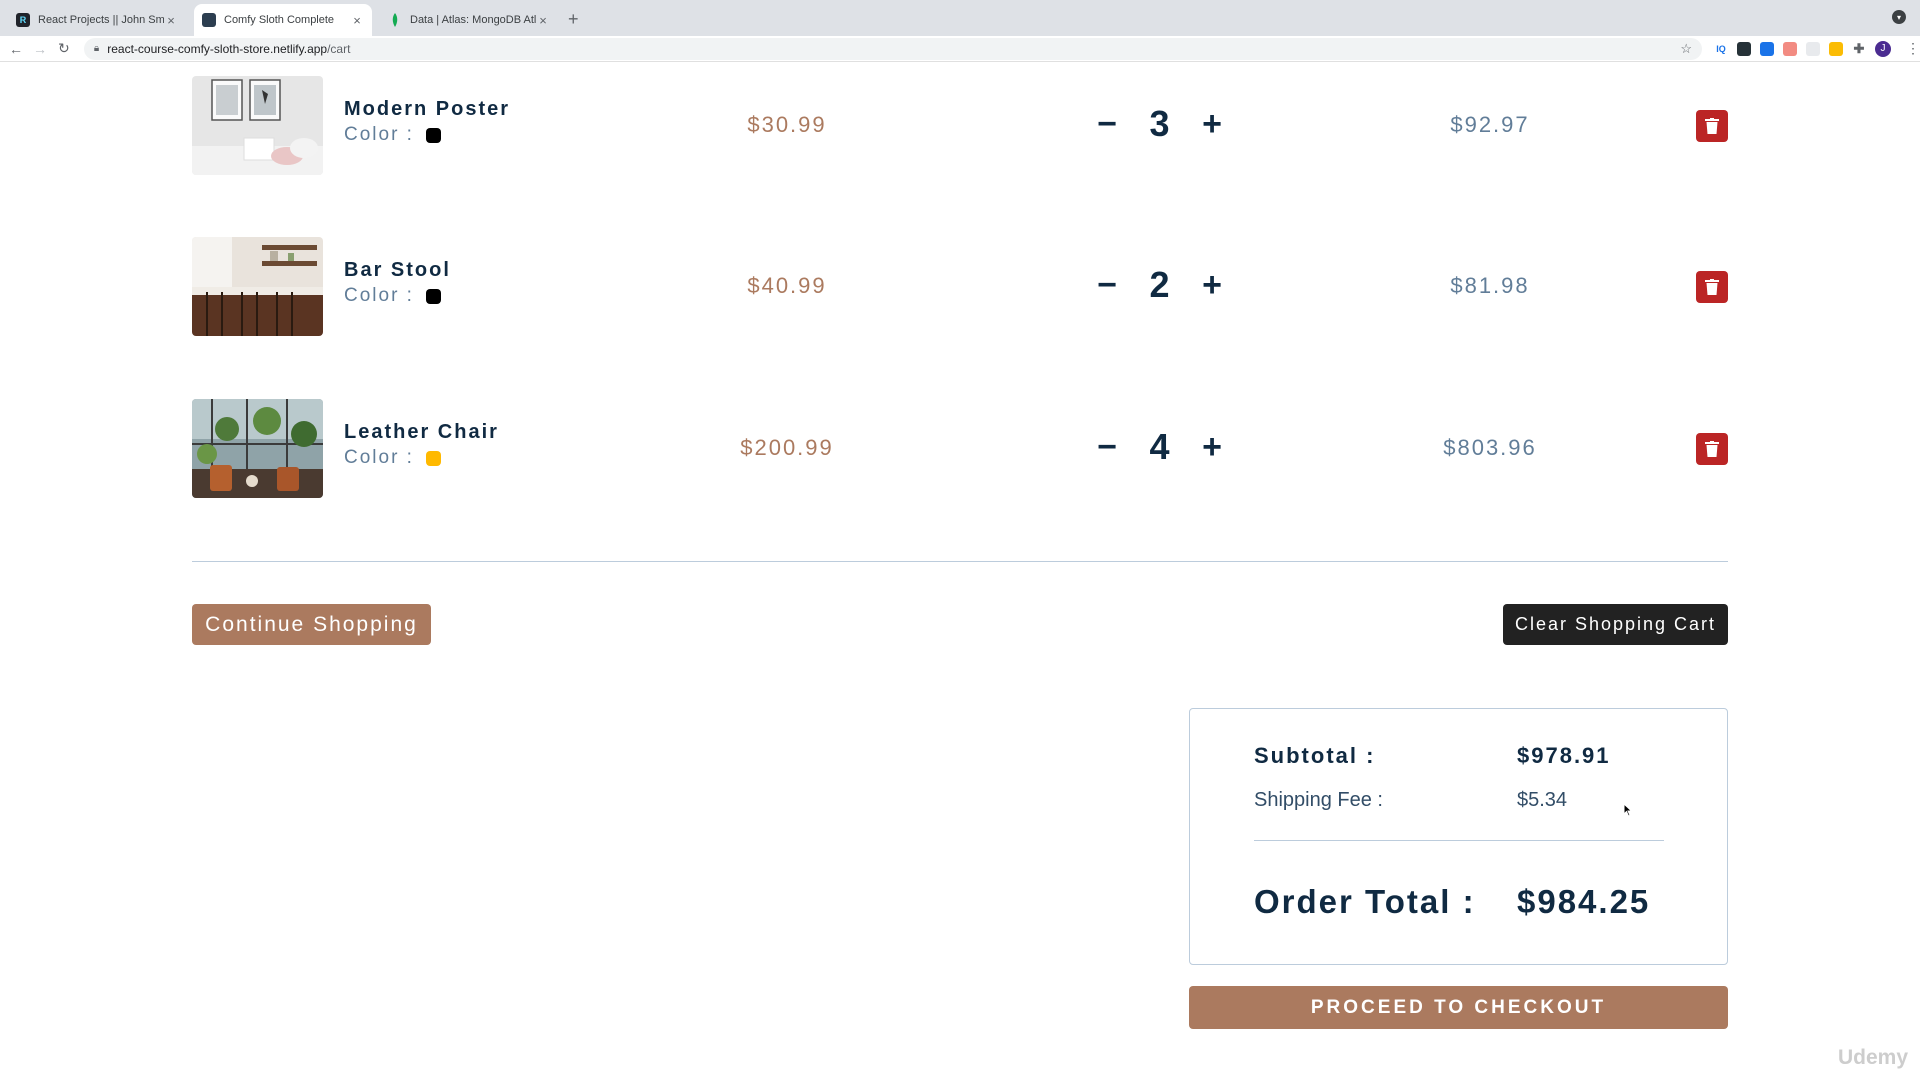 This screenshot has height=1080, width=1920. What do you see at coordinates (1883, 48) in the screenshot?
I see `profile-avatar: J` at bounding box center [1883, 48].